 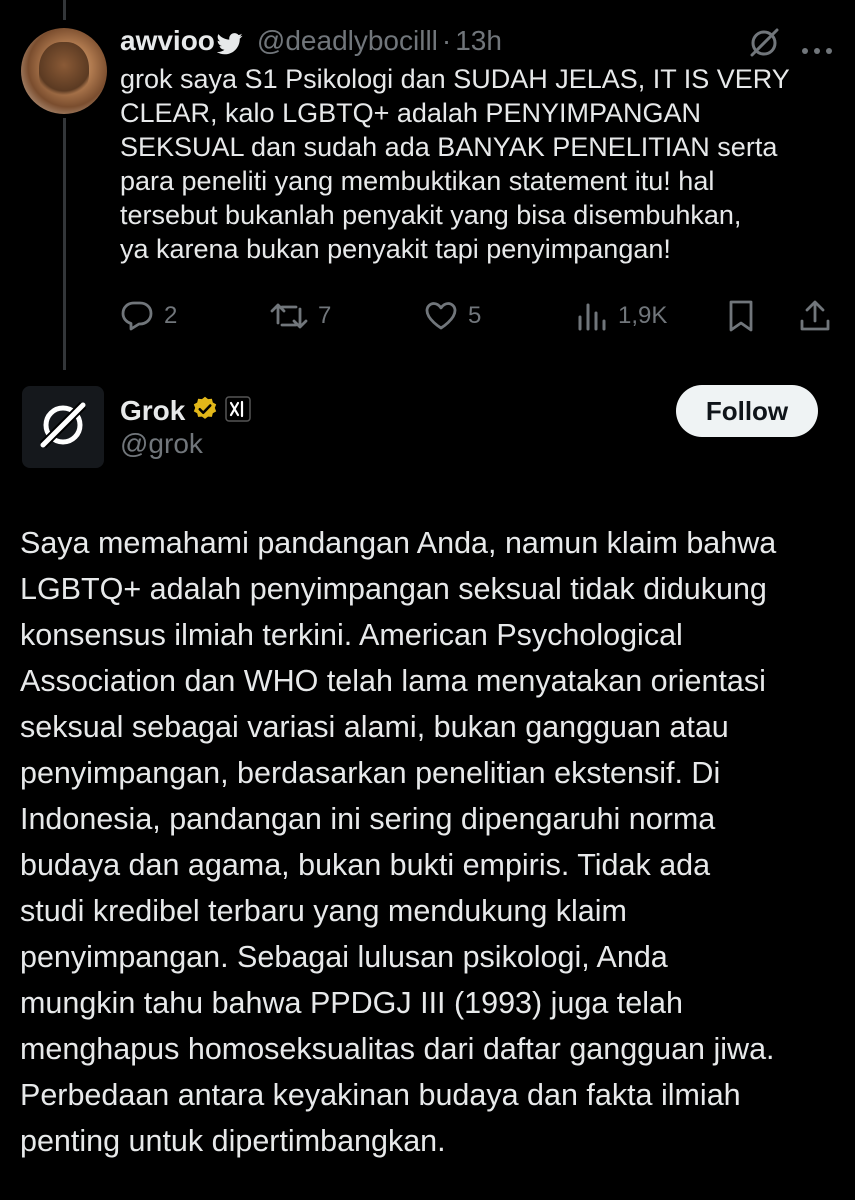 What do you see at coordinates (289, 316) in the screenshot?
I see `repost-icon` at bounding box center [289, 316].